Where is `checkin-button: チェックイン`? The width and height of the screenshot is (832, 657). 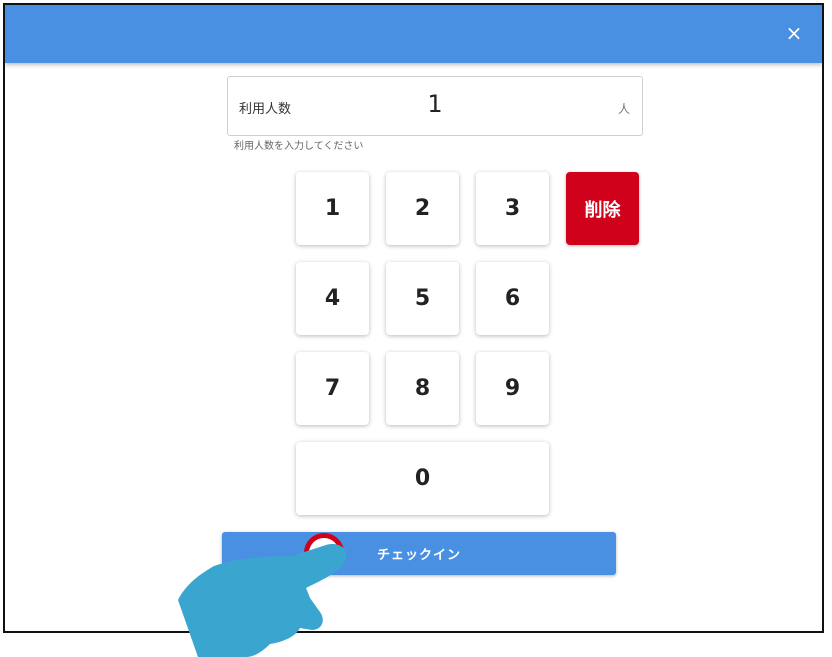
checkin-button: チェックイン is located at coordinates (419, 553).